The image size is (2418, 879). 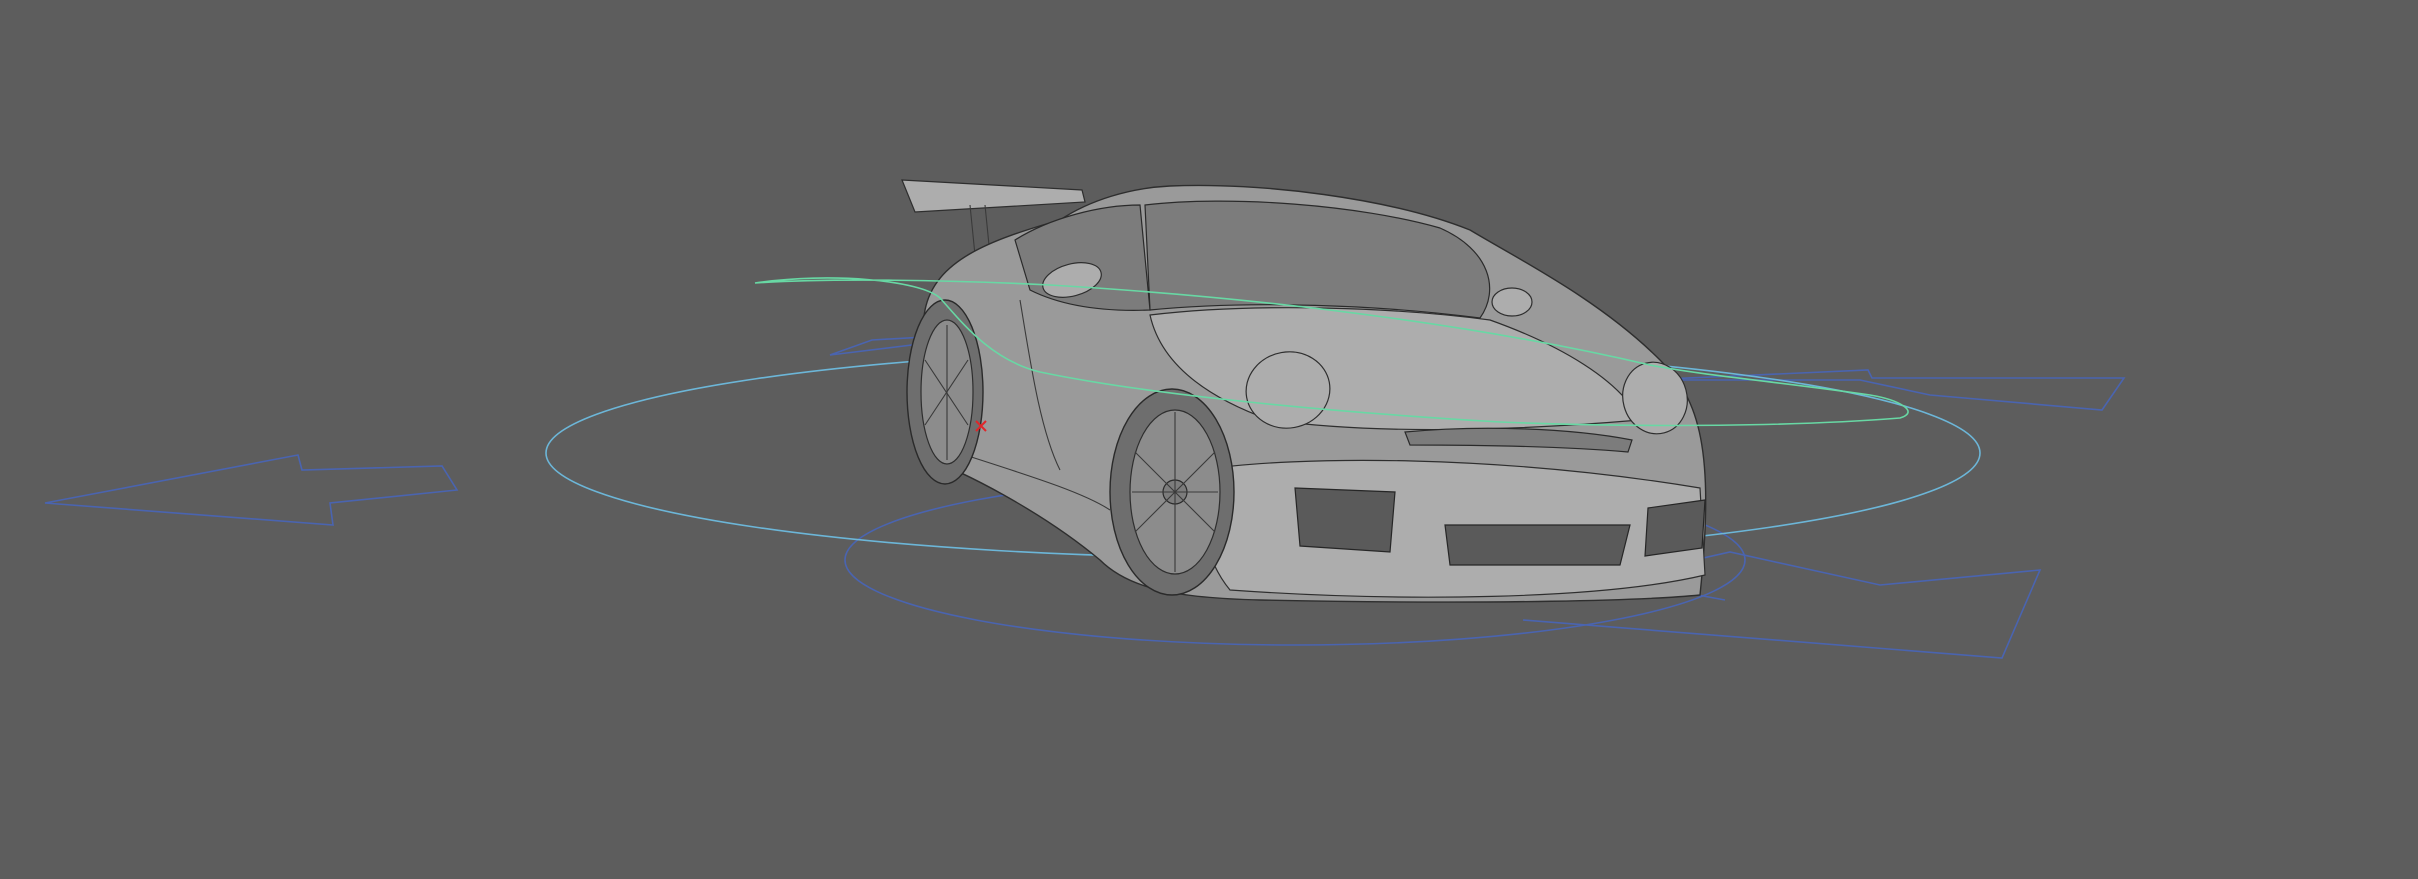 What do you see at coordinates (993, 196) in the screenshot?
I see `rear-wing` at bounding box center [993, 196].